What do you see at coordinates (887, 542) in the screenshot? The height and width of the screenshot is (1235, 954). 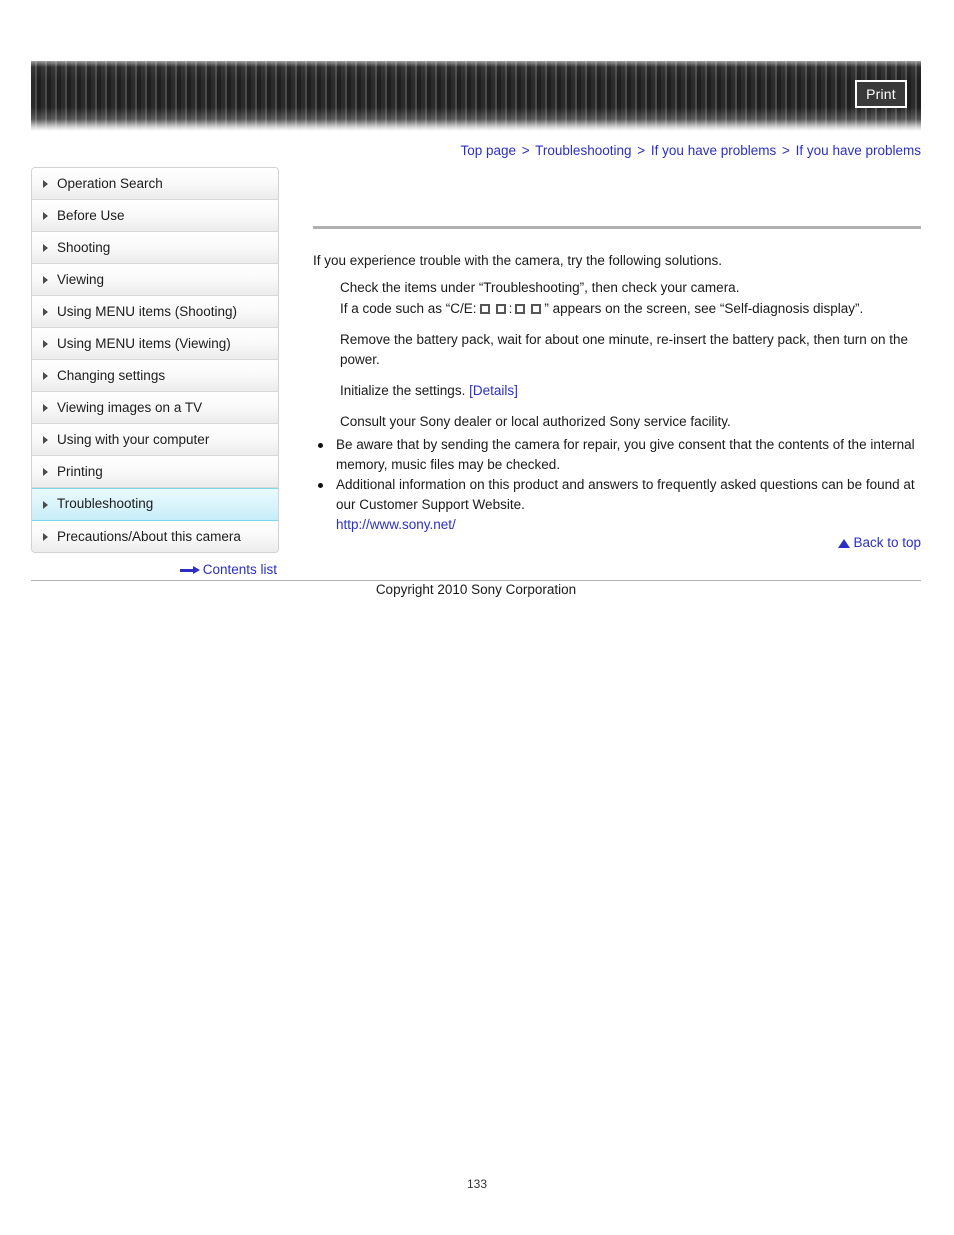 I see `back-to-top-label: Back to top` at bounding box center [887, 542].